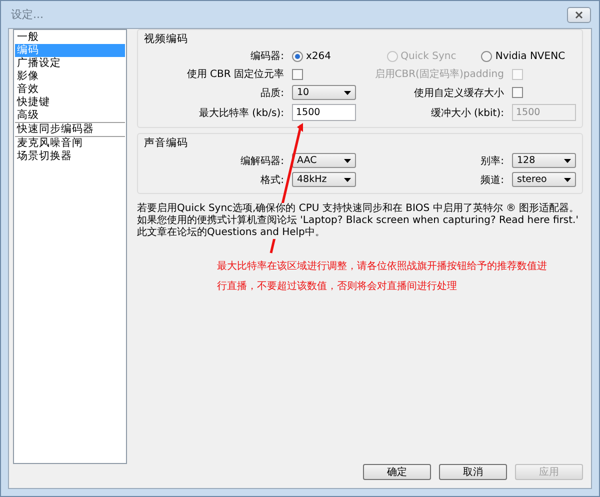 This screenshot has height=497, width=600. Describe the element at coordinates (324, 112) in the screenshot. I see `input-field: 1500` at that location.